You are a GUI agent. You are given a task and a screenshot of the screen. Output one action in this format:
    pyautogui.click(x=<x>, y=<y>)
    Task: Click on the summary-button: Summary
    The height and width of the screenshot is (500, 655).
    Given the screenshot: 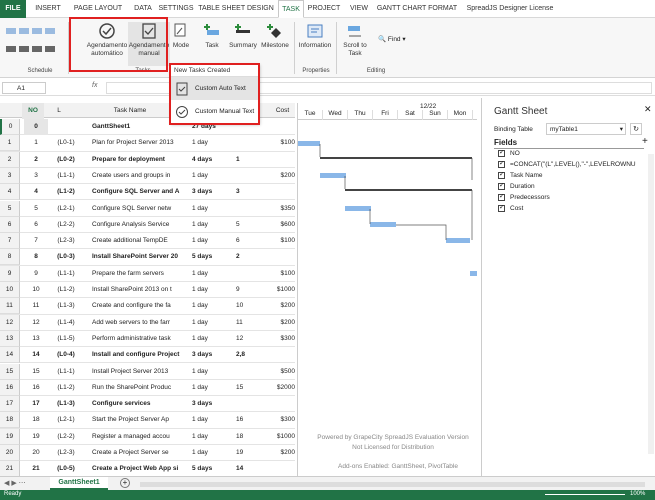 What is the action you would take?
    pyautogui.click(x=243, y=36)
    